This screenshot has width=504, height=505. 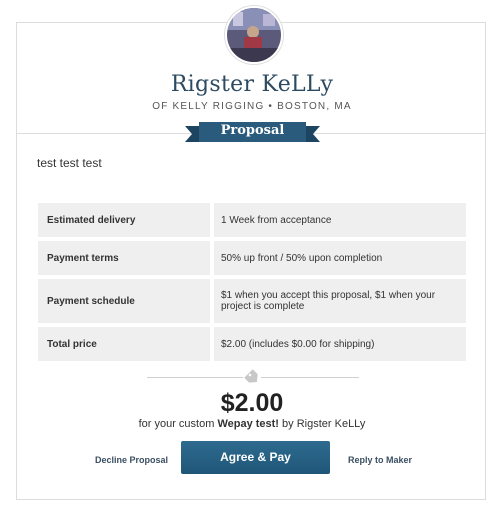 I want to click on terms-key: Payment terms, so click(x=124, y=258).